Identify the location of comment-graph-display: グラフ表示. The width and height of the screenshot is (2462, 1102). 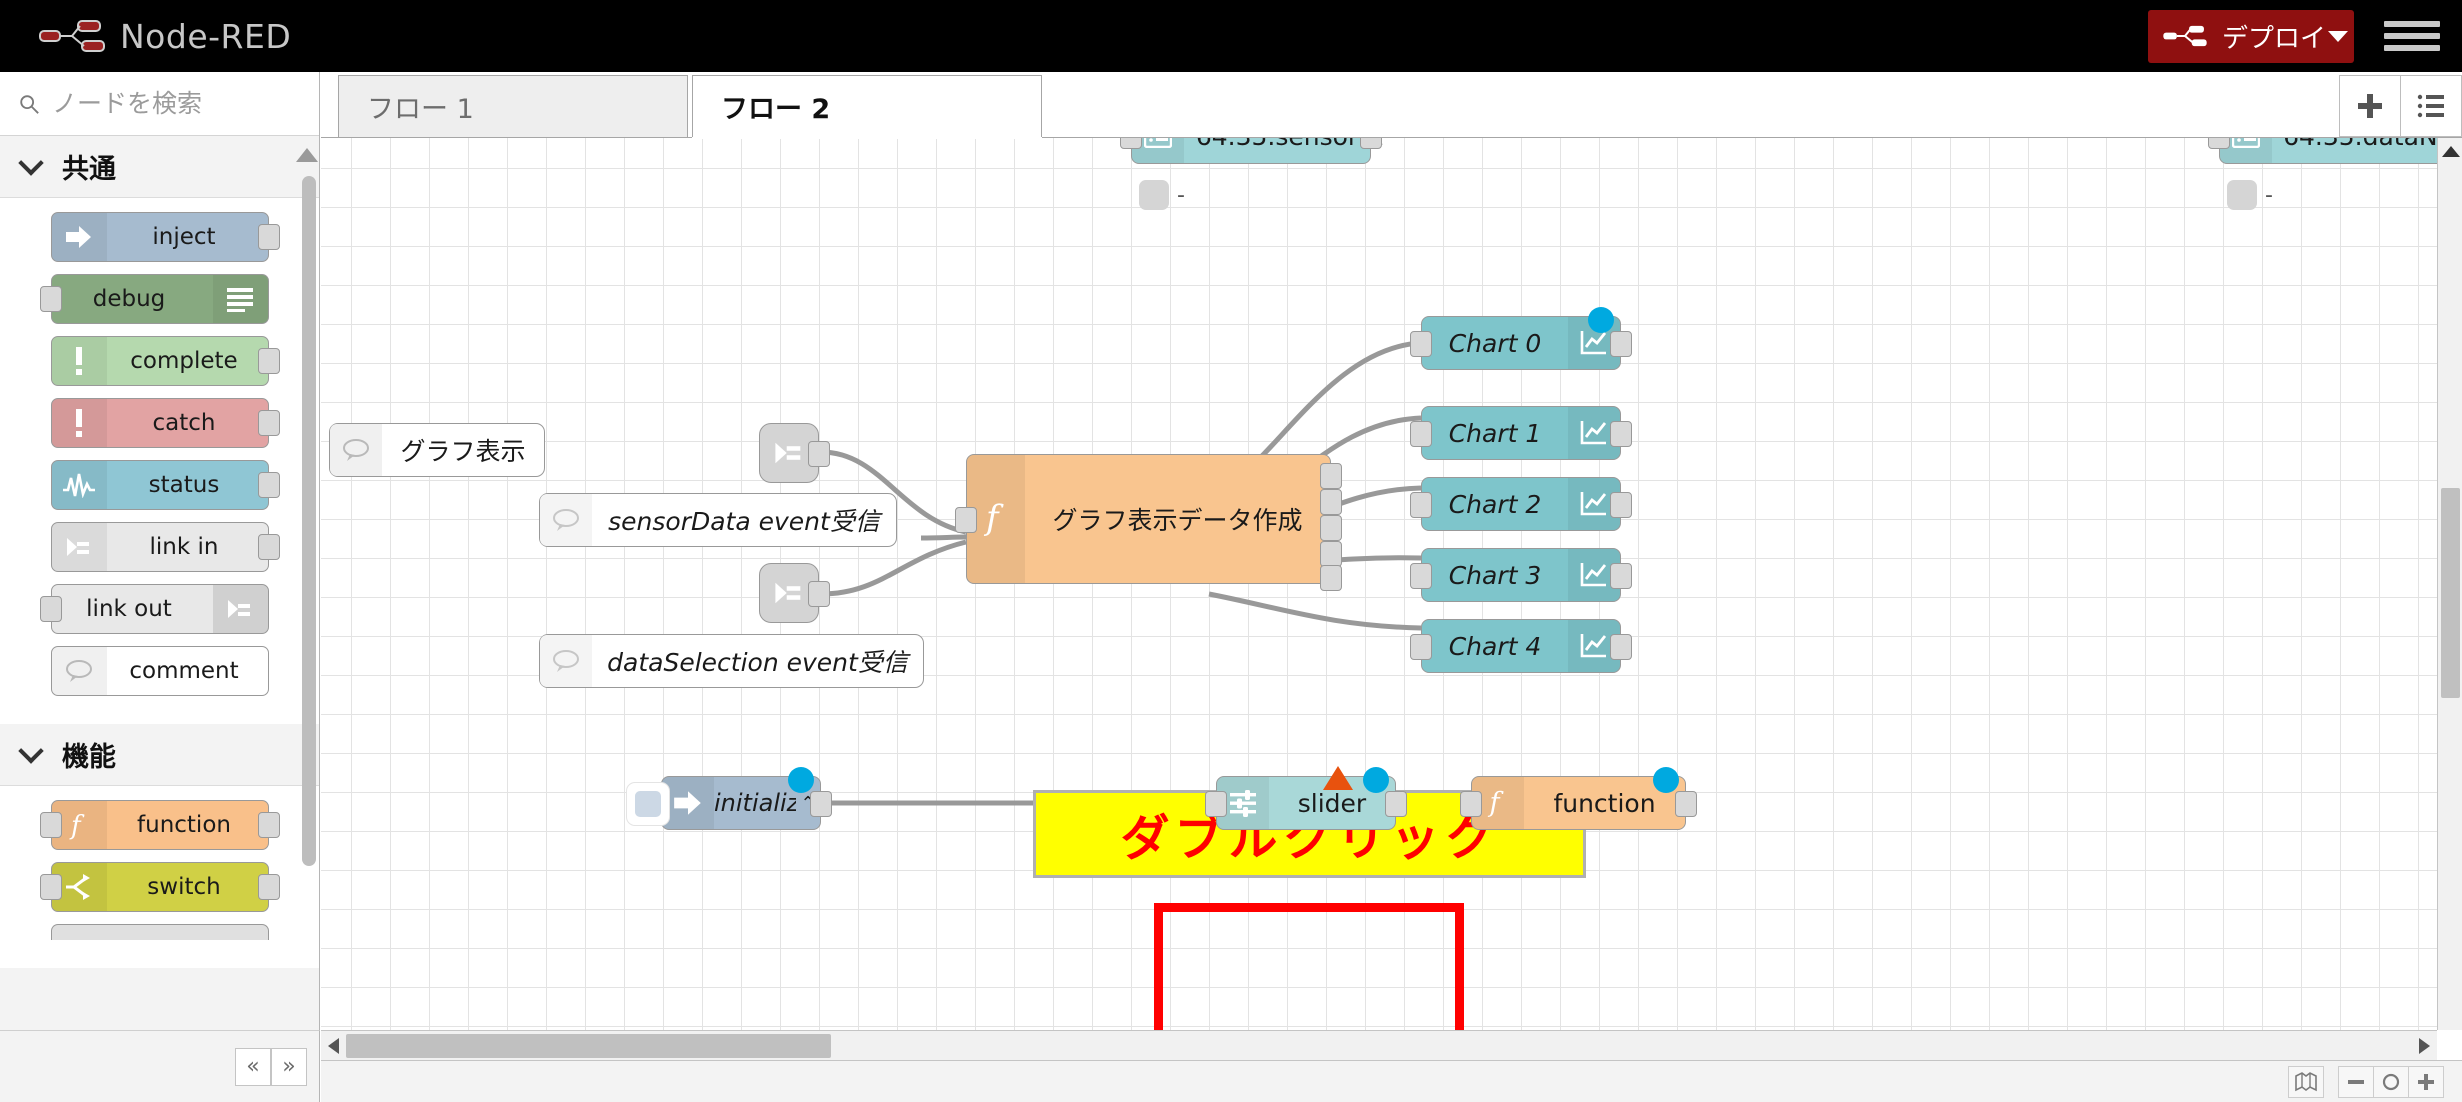
(437, 450).